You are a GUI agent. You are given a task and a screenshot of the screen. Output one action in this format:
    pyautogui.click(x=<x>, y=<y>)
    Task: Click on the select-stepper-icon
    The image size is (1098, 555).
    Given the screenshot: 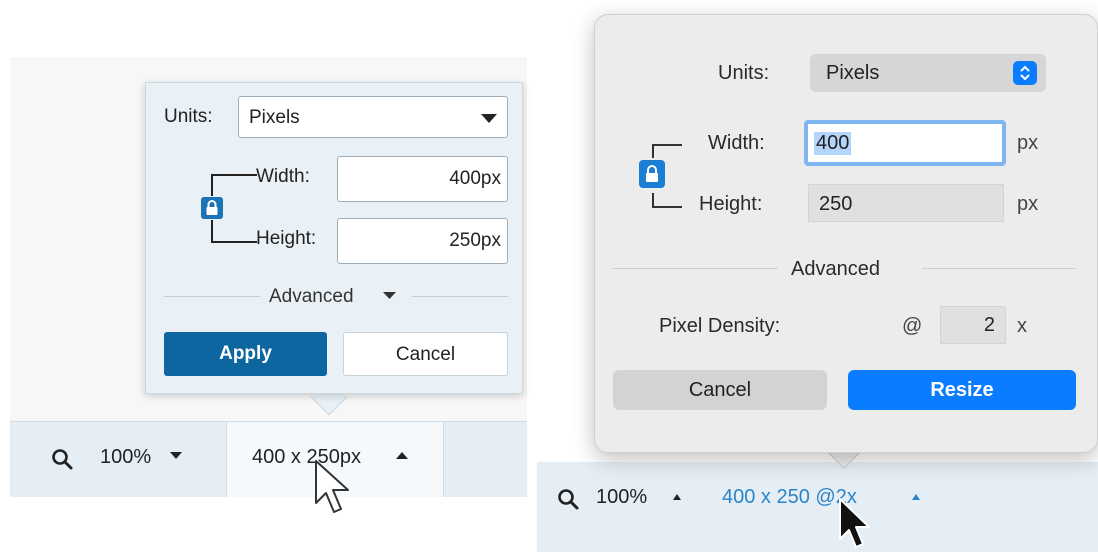 What is the action you would take?
    pyautogui.click(x=1025, y=73)
    